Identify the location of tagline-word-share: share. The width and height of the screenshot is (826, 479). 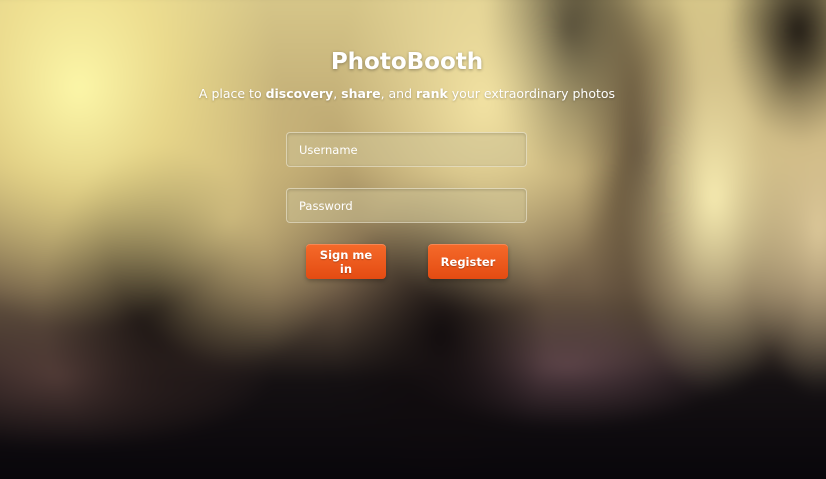
(361, 93).